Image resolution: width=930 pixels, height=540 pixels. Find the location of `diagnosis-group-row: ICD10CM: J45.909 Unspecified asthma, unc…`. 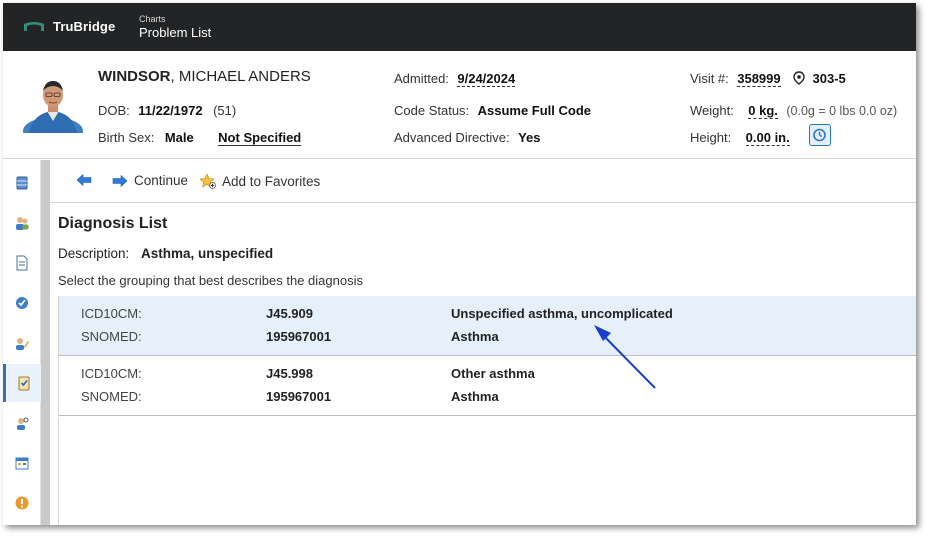

diagnosis-group-row: ICD10CM: J45.909 Unspecified asthma, unc… is located at coordinates (487, 326).